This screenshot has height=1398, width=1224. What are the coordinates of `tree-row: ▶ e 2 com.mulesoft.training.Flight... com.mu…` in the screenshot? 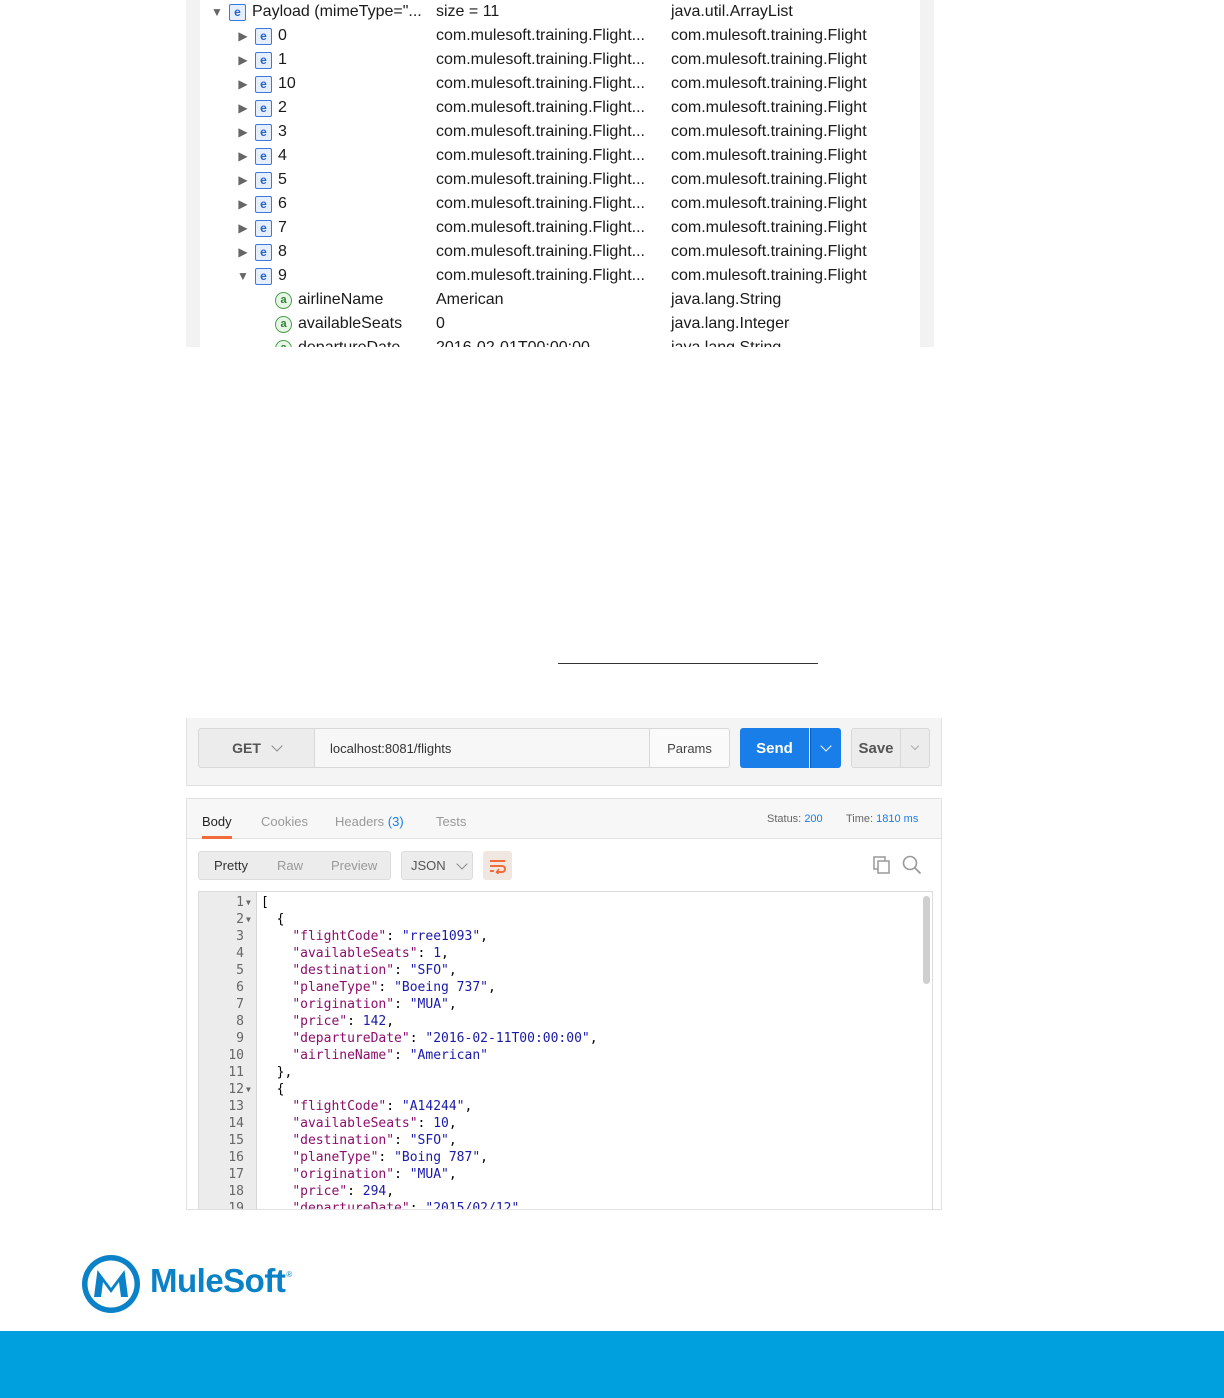 It's located at (560, 108).